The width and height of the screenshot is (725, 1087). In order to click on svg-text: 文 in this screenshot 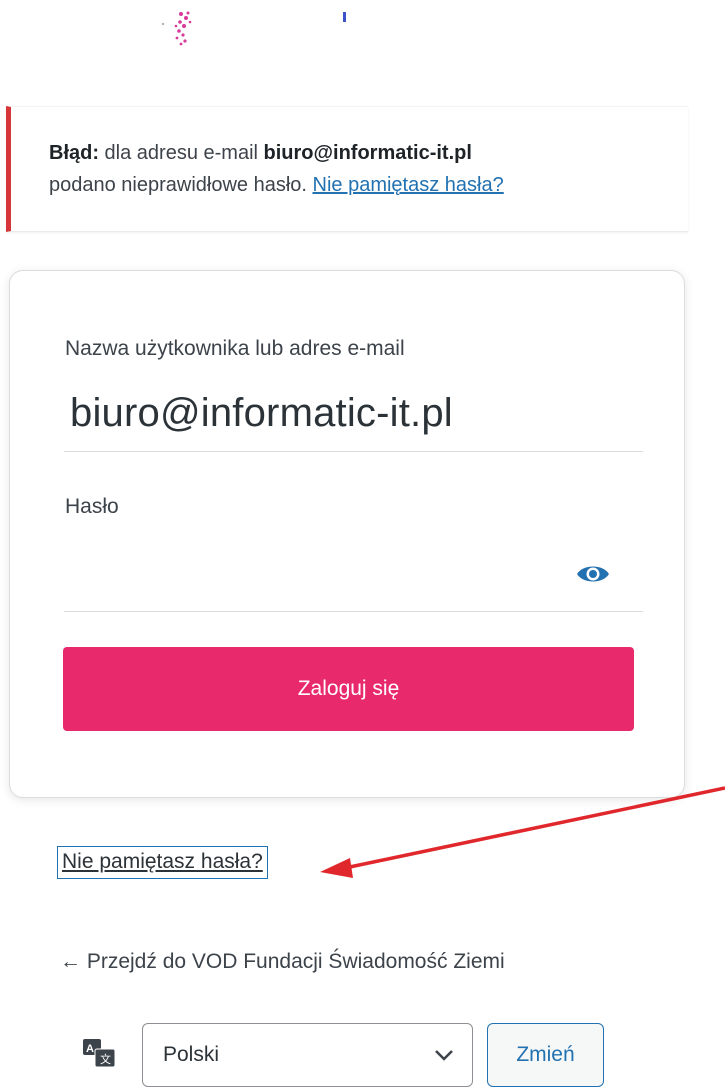, I will do `click(105, 1059)`.